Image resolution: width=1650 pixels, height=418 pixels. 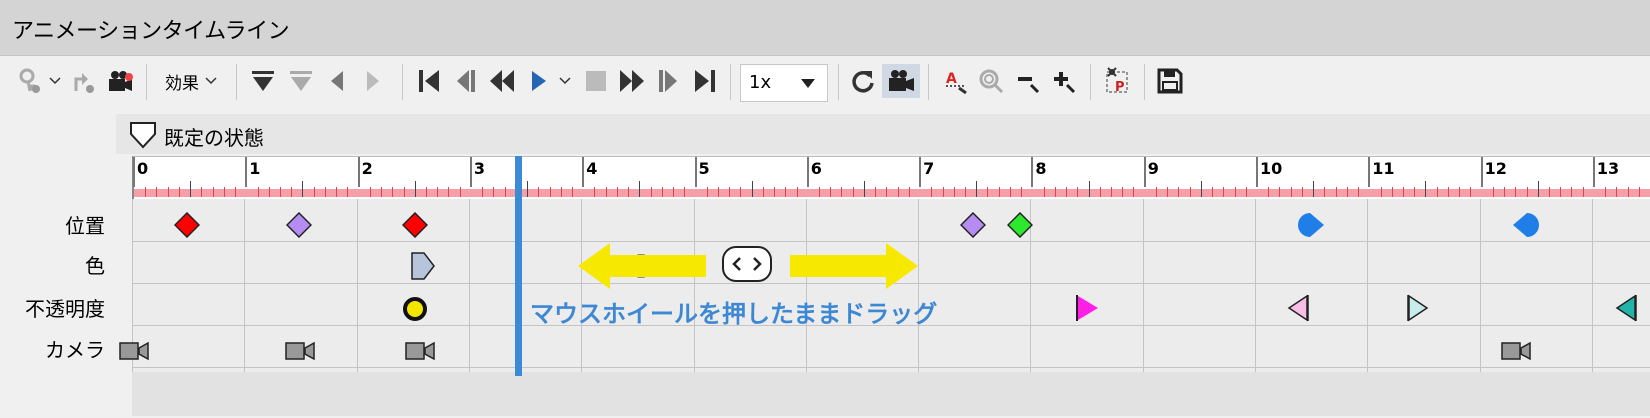 I want to click on key-icon, so click(x=30, y=81).